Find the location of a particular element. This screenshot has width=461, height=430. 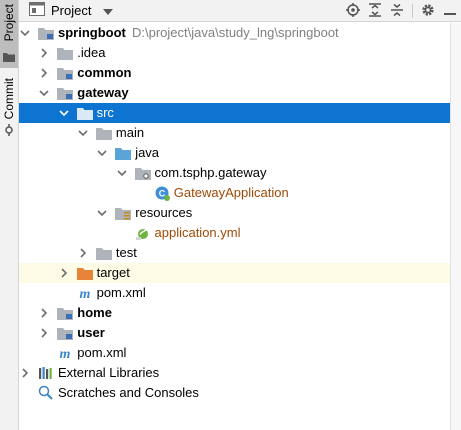

panel-title: Project is located at coordinates (71, 10).